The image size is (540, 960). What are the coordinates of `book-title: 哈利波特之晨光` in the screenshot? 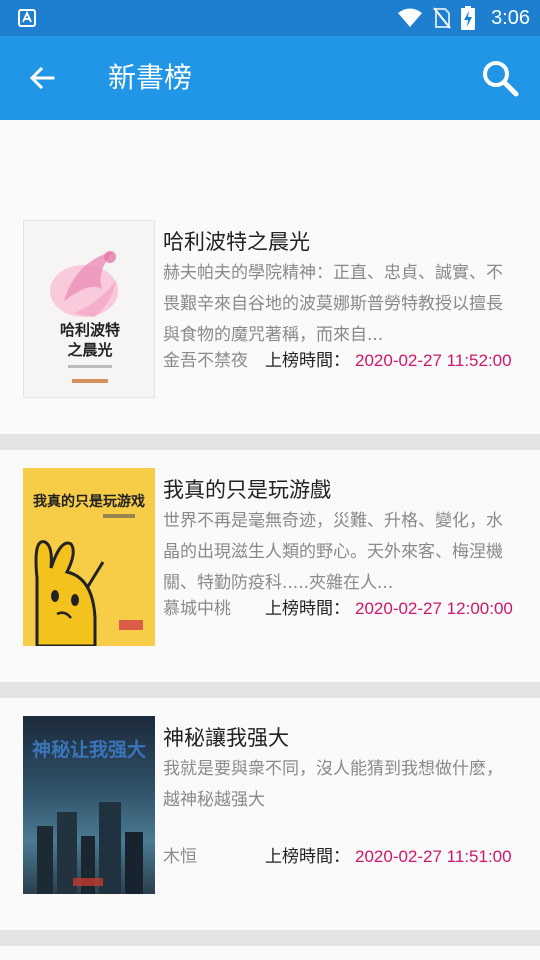 It's located at (236, 242).